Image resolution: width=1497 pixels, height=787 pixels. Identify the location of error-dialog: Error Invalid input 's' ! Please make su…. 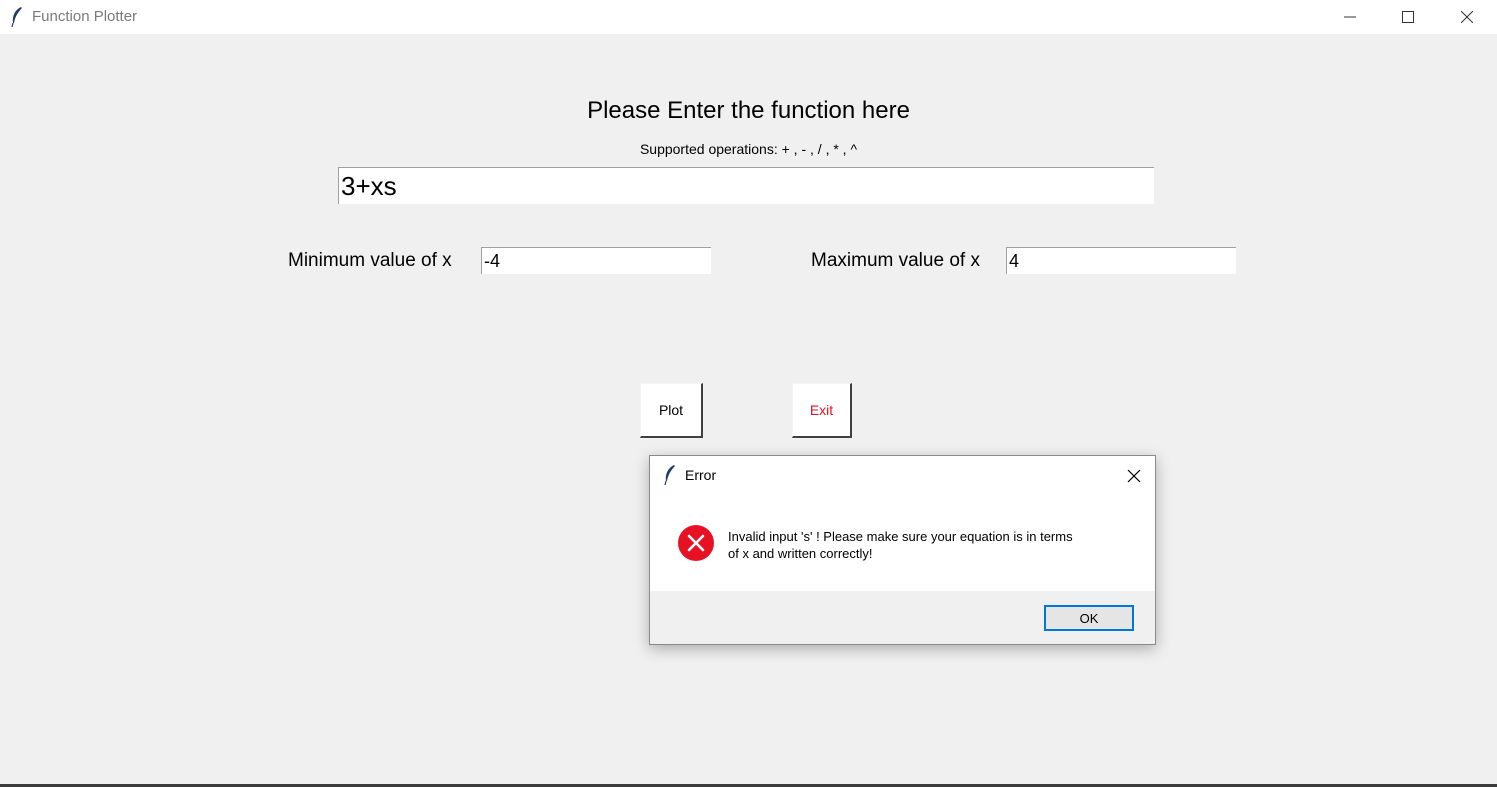
(902, 550).